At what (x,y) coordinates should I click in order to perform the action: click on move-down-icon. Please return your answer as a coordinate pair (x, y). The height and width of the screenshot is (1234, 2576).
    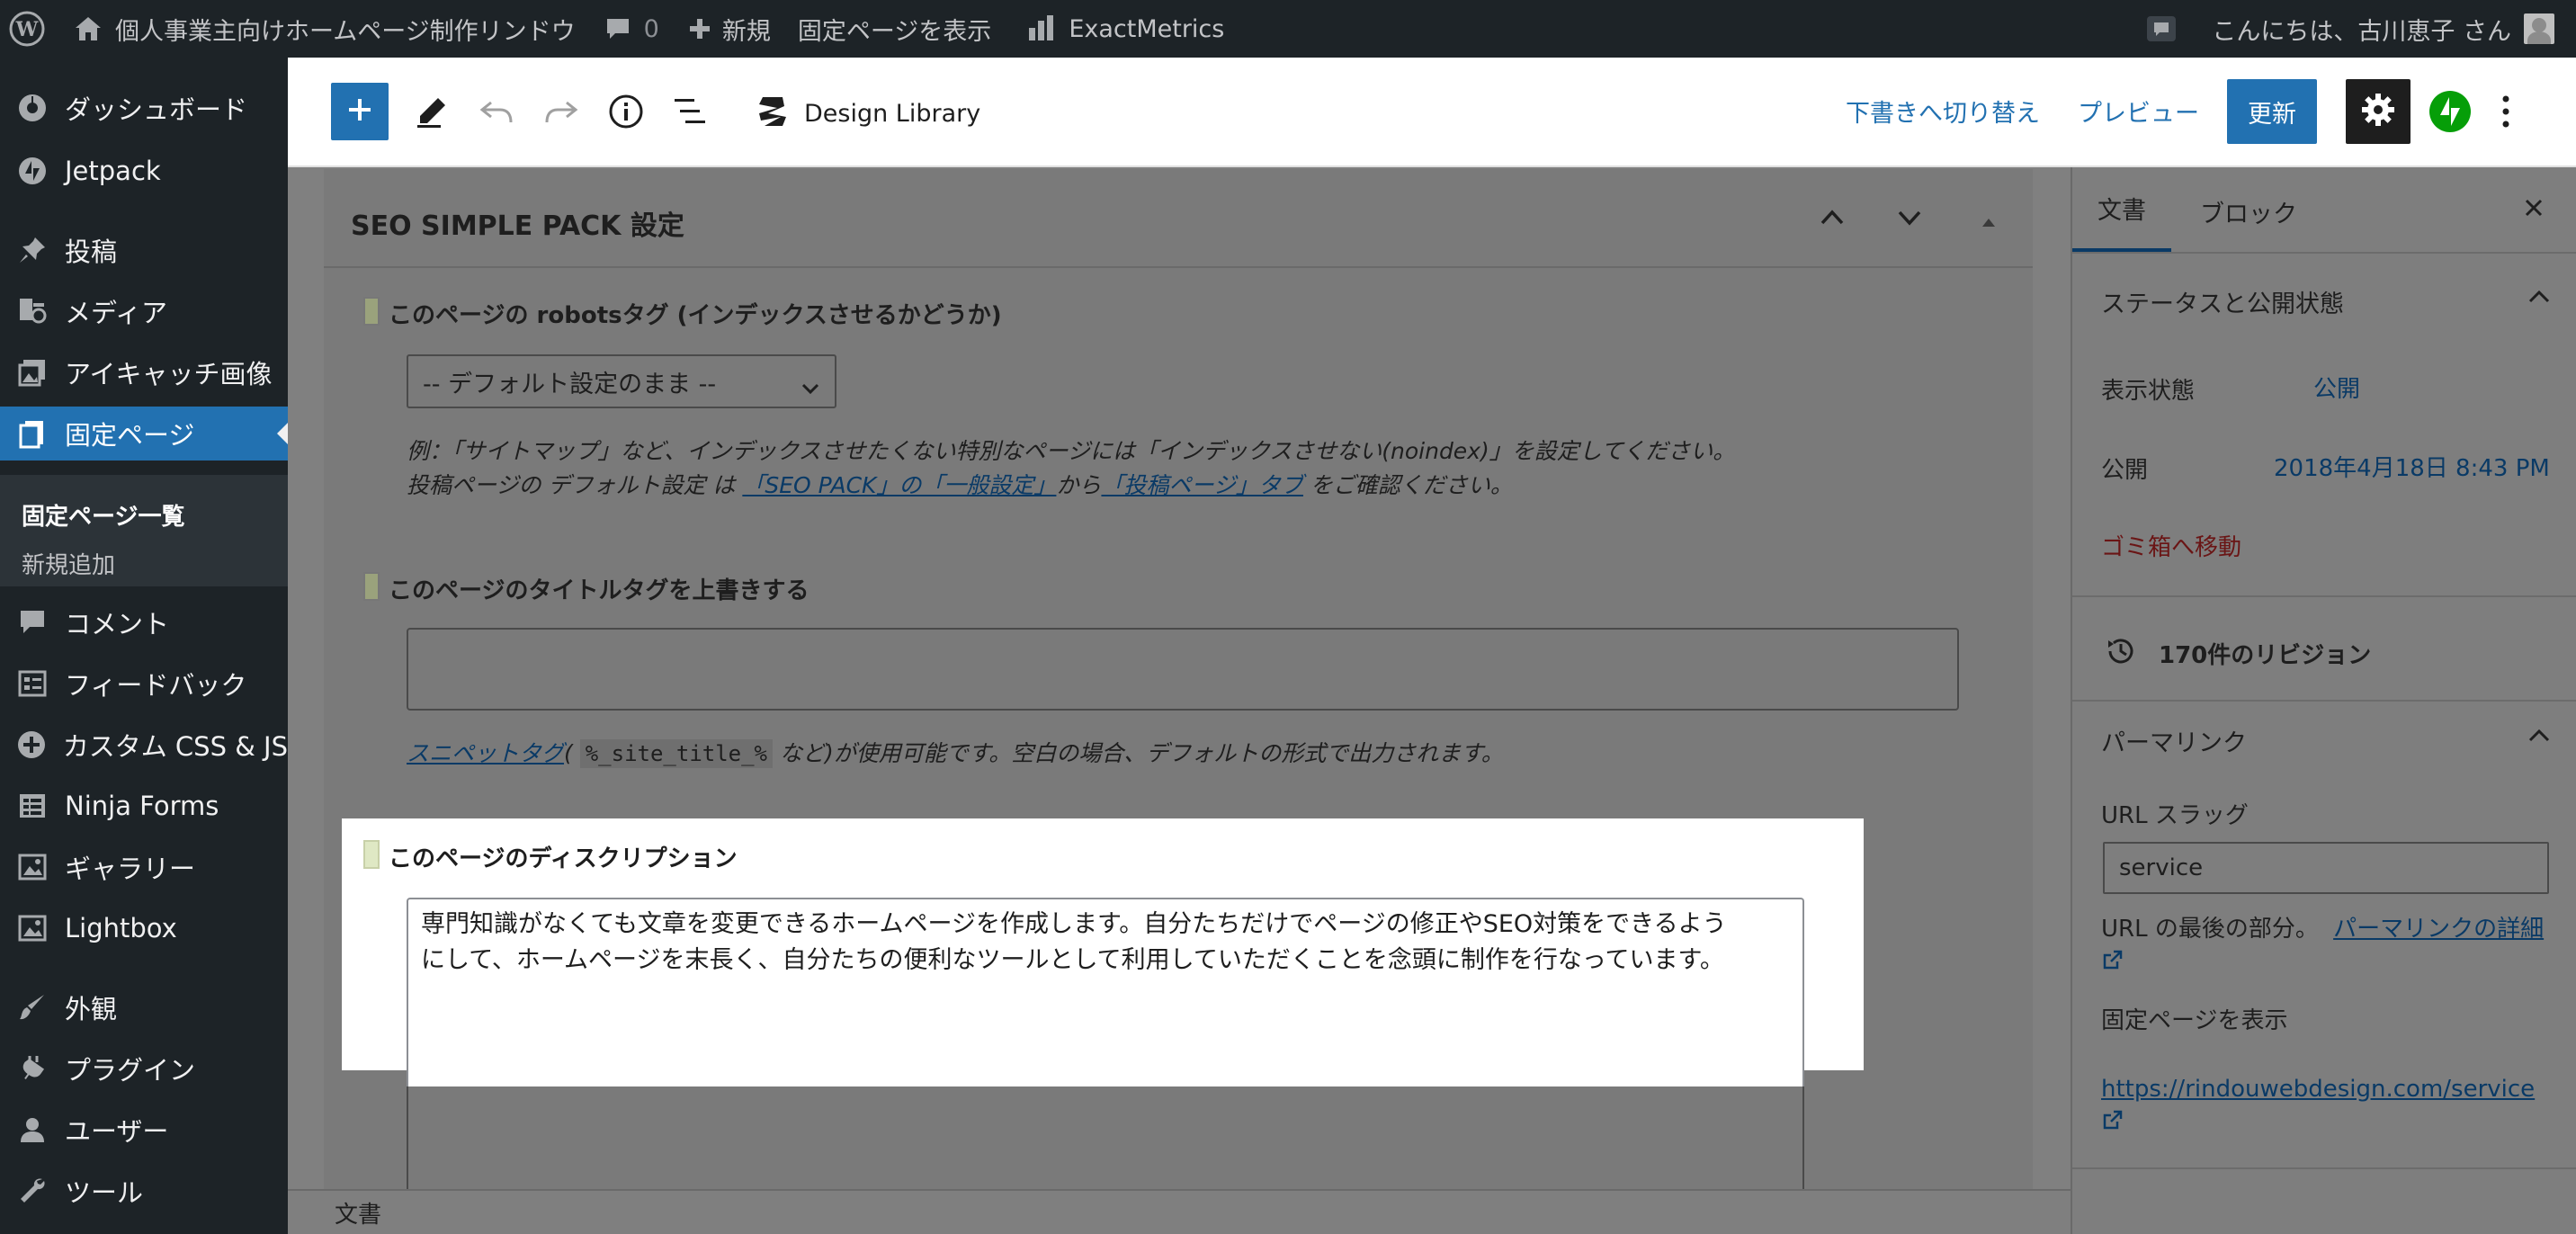
    Looking at the image, I should click on (1909, 219).